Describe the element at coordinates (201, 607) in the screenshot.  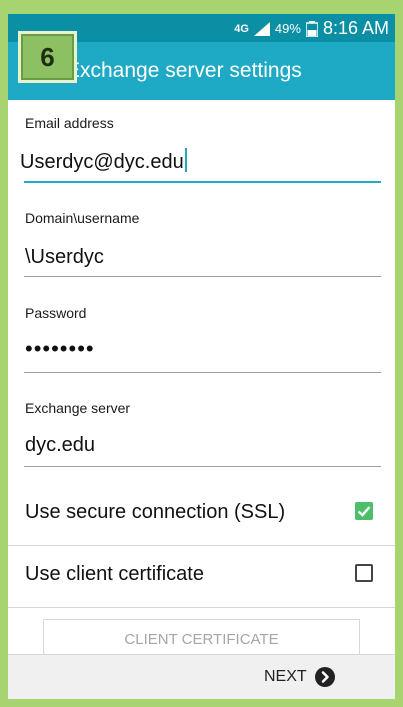
I see `divider` at that location.